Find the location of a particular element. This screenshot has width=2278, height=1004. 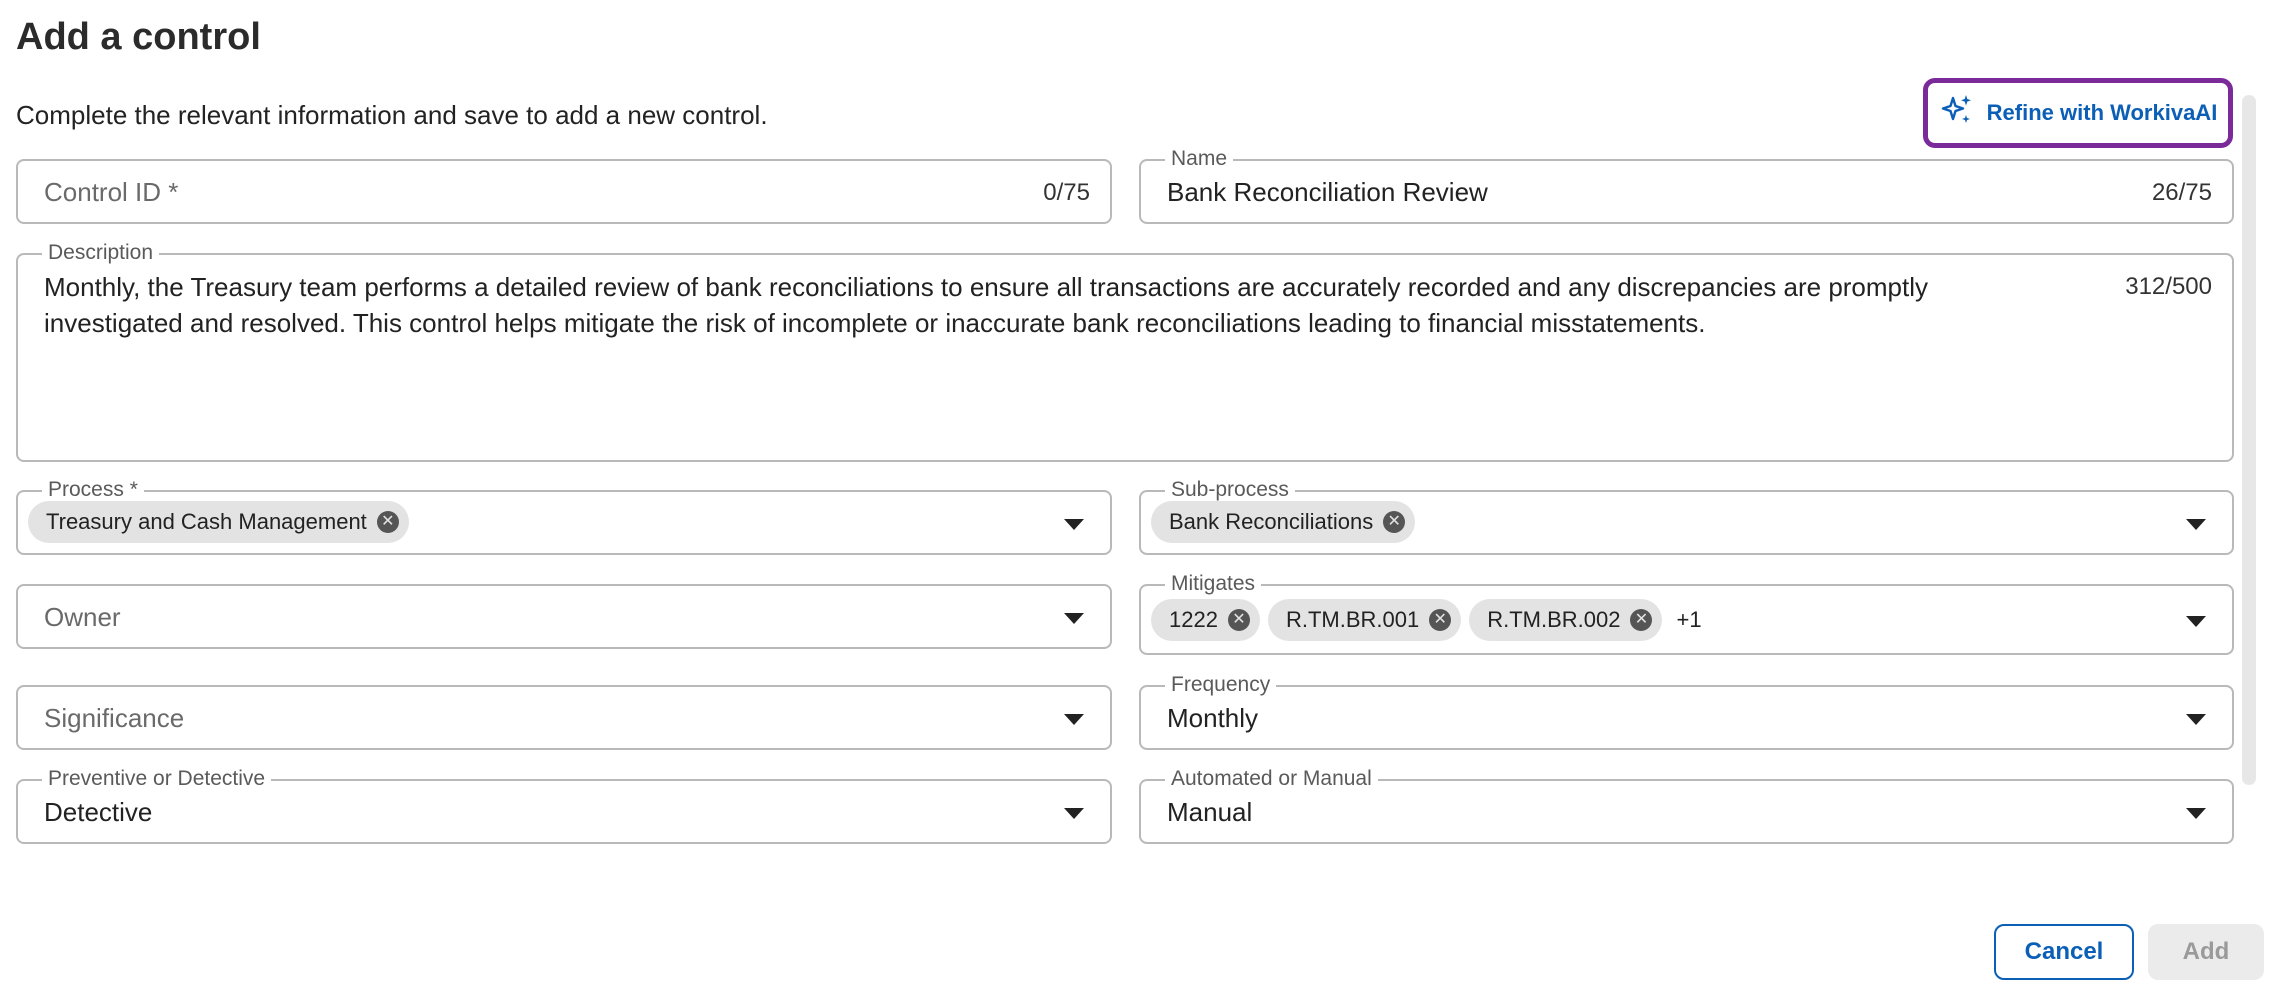

mitigates-chip: 1222 ✕ is located at coordinates (1205, 620).